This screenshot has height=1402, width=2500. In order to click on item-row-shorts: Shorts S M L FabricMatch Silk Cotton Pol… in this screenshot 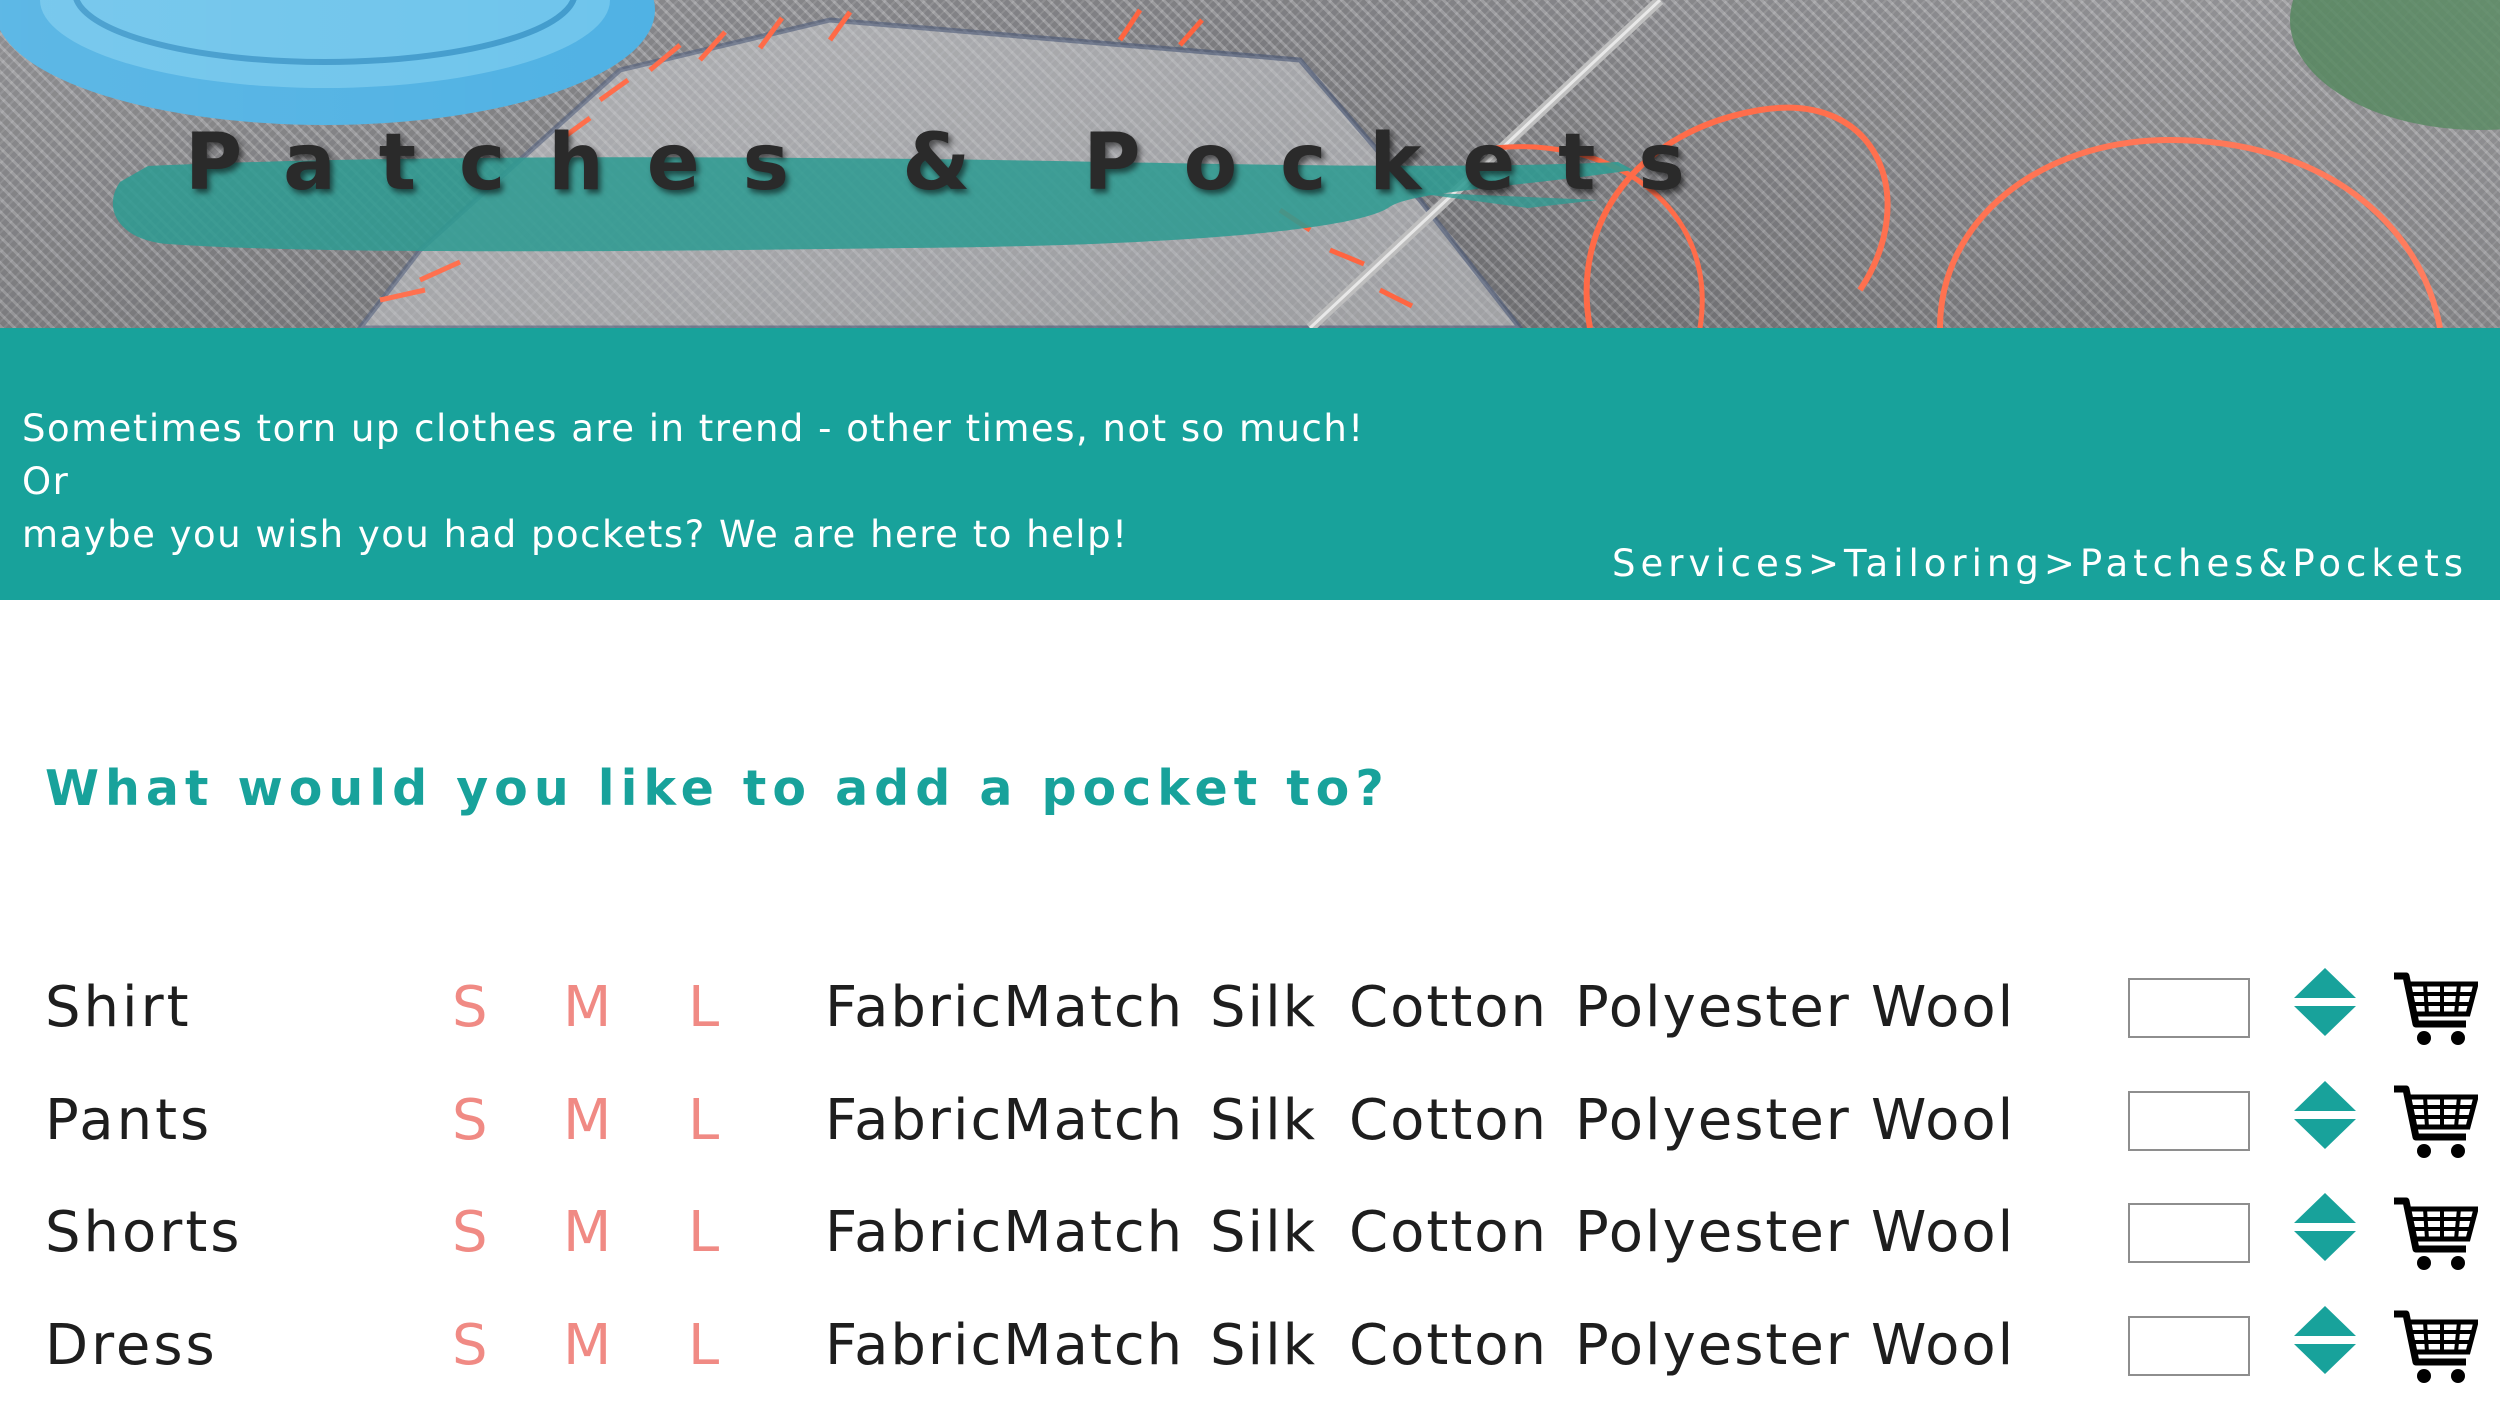, I will do `click(1250, 1233)`.